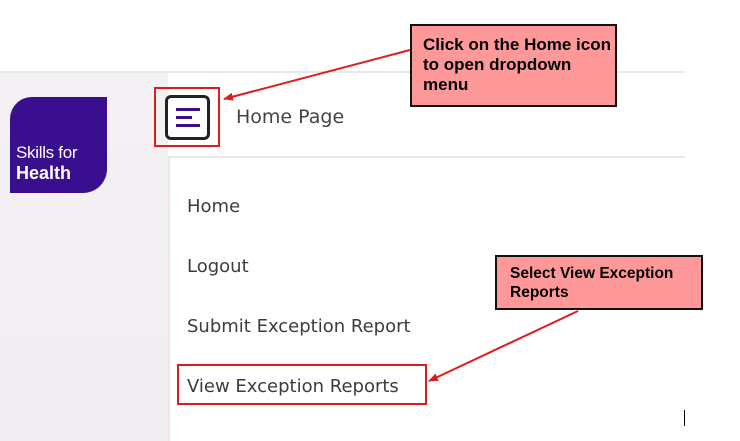 This screenshot has height=441, width=740. I want to click on skills-for-health-logo: Skills for Health, so click(58, 145).